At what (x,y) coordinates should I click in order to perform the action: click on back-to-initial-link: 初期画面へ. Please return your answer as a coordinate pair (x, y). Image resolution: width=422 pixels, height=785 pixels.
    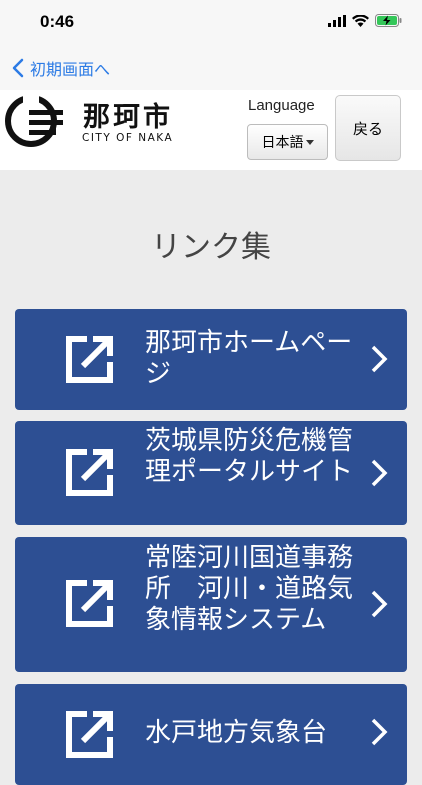
    Looking at the image, I should click on (61, 68).